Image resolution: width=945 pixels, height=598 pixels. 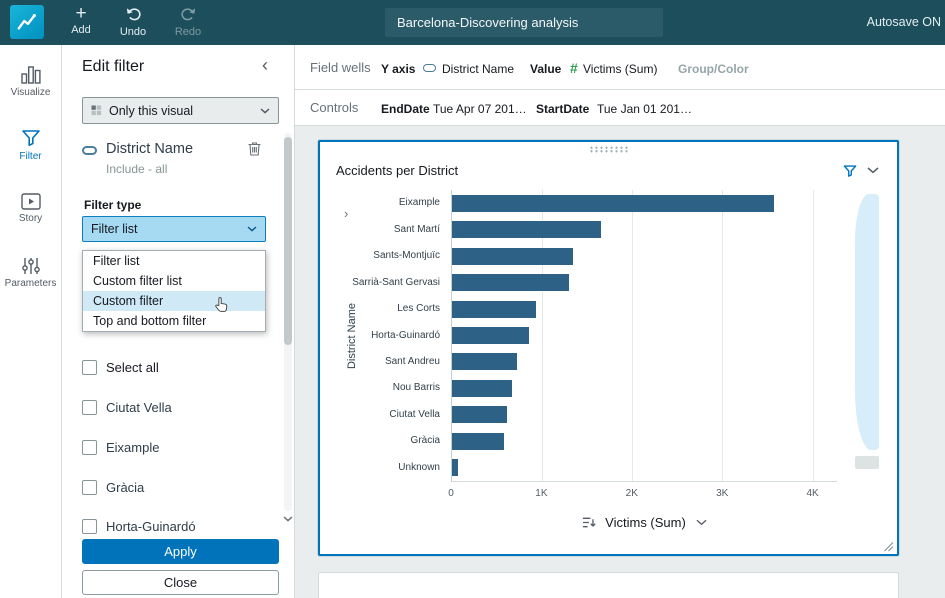 What do you see at coordinates (412, 361) in the screenshot?
I see `category-label: Sant Andreu` at bounding box center [412, 361].